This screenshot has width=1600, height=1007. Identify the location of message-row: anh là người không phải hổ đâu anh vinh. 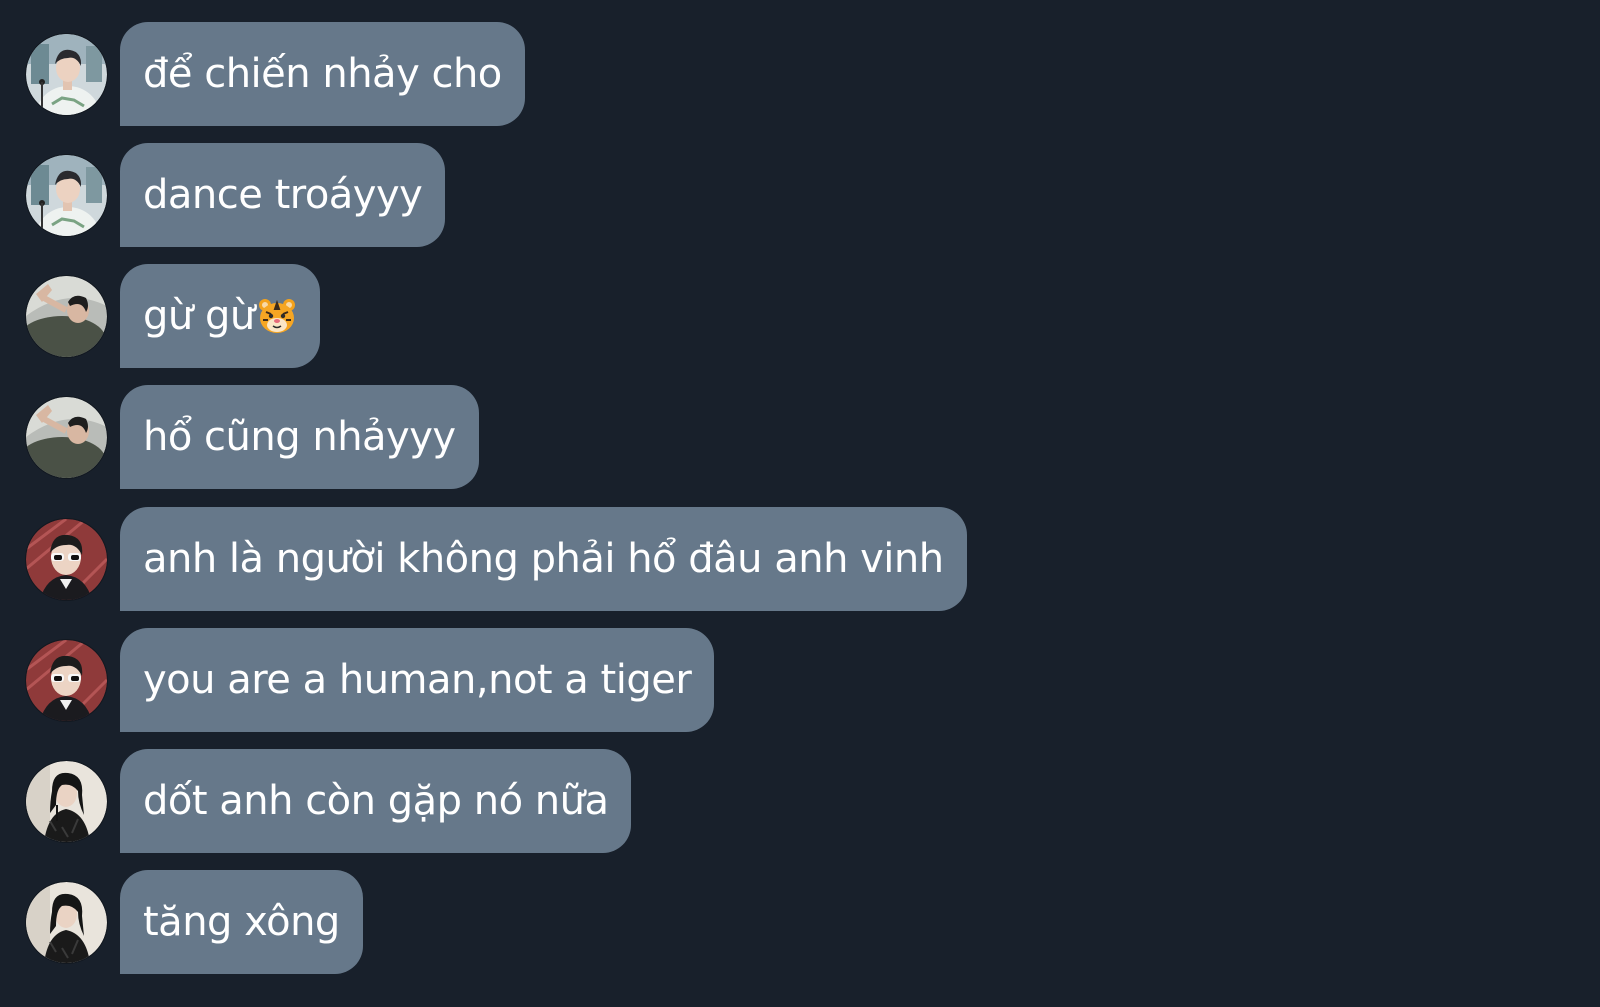
(496, 559).